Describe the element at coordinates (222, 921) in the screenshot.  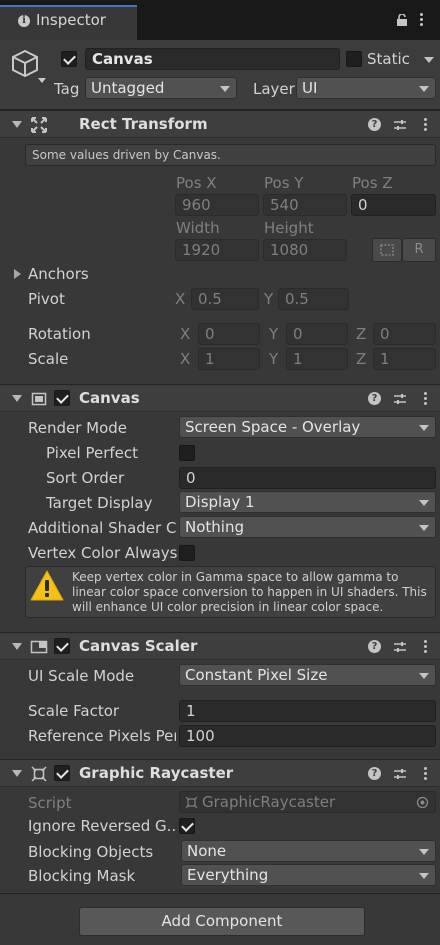
I see `add-component-button: Add Component` at that location.